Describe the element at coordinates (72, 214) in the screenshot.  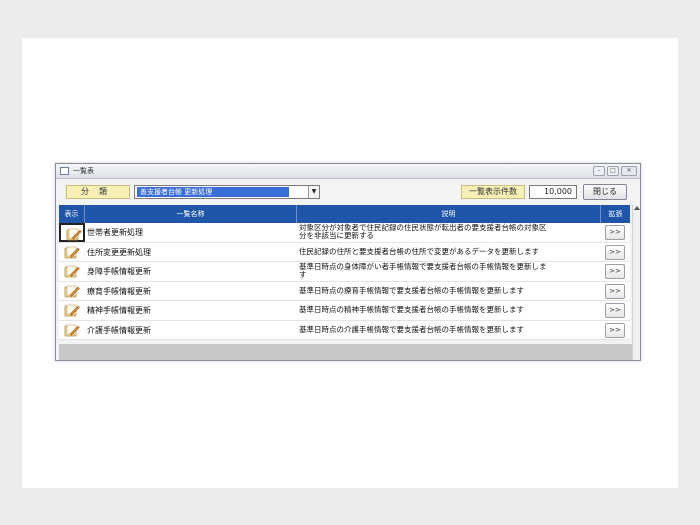
I see `header-show: 表示` at that location.